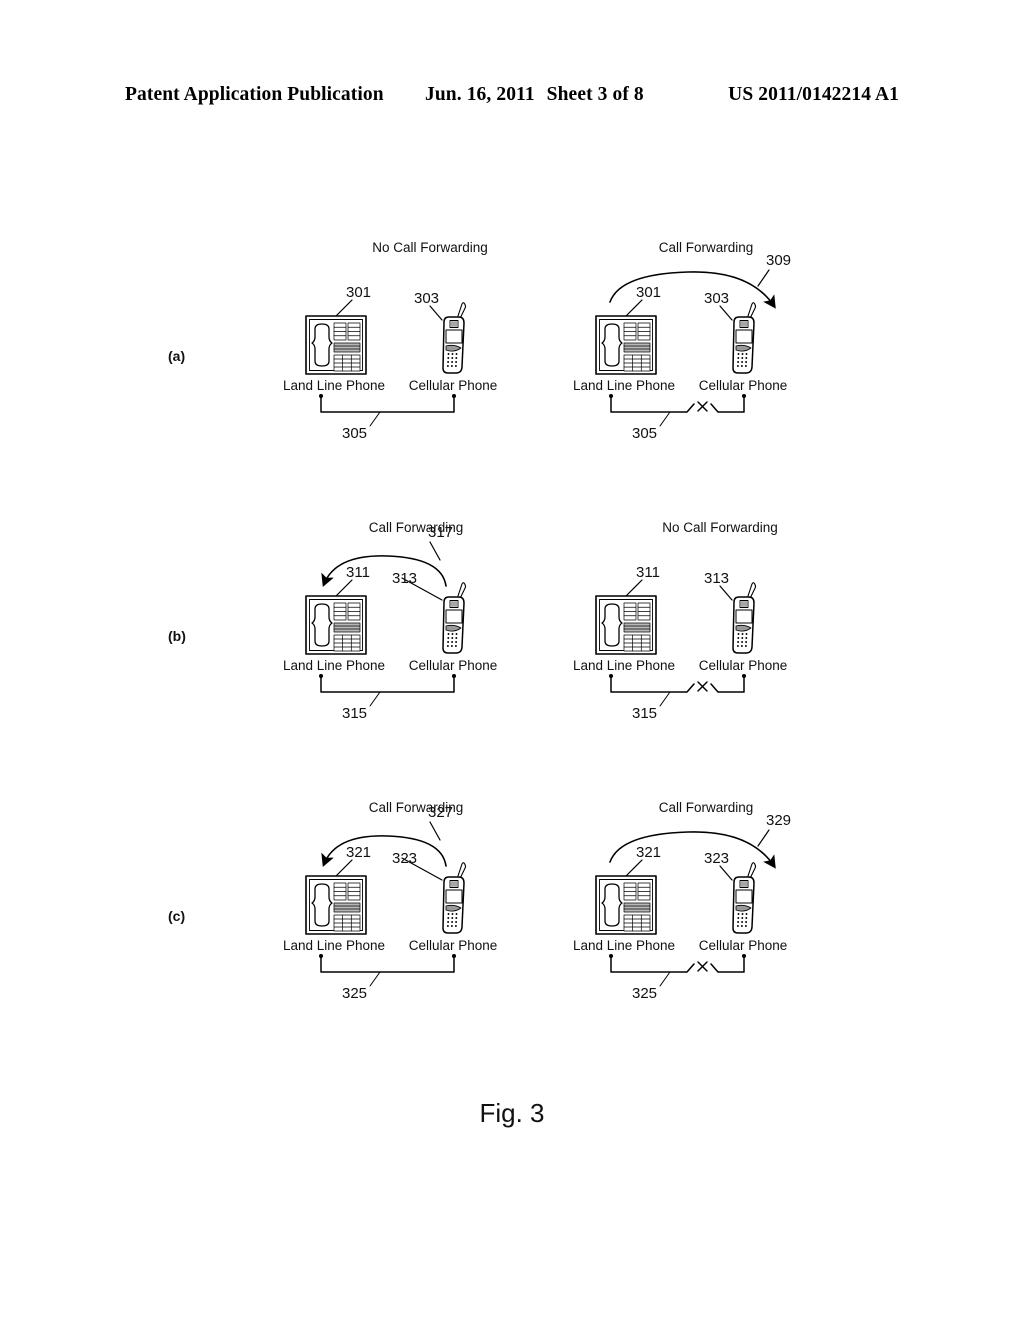 Image resolution: width=1024 pixels, height=1320 pixels. I want to click on ref-arrow: 329, so click(779, 820).